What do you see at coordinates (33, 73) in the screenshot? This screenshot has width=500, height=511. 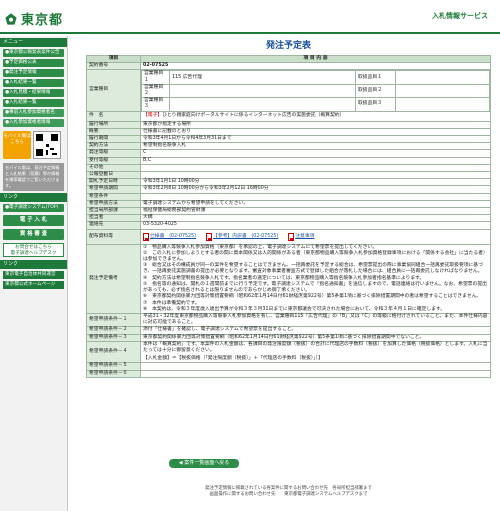 I see `sidebar-item-plan: ●発注予定情報` at bounding box center [33, 73].